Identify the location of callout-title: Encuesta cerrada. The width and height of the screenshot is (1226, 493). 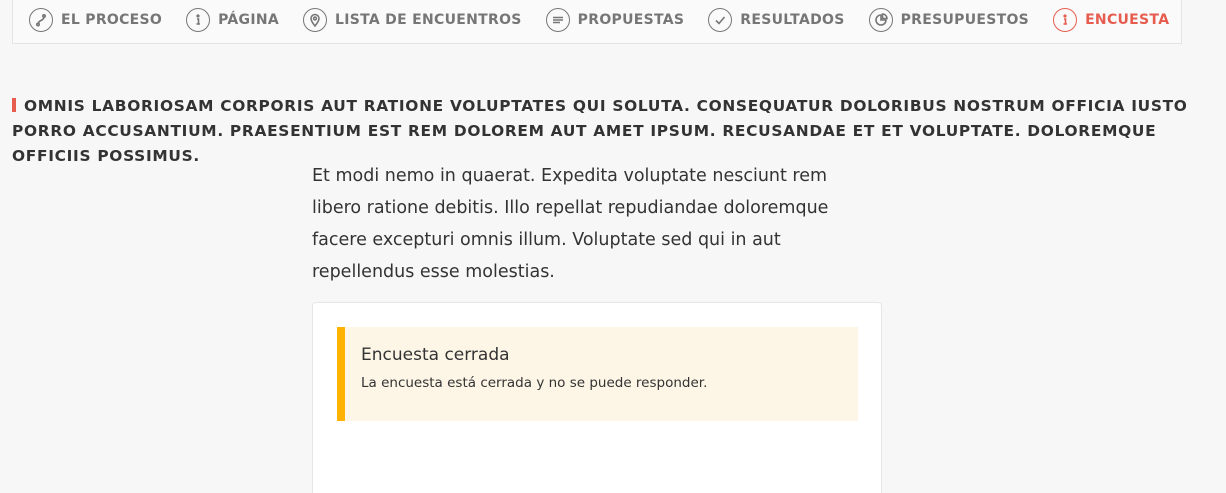
(435, 355).